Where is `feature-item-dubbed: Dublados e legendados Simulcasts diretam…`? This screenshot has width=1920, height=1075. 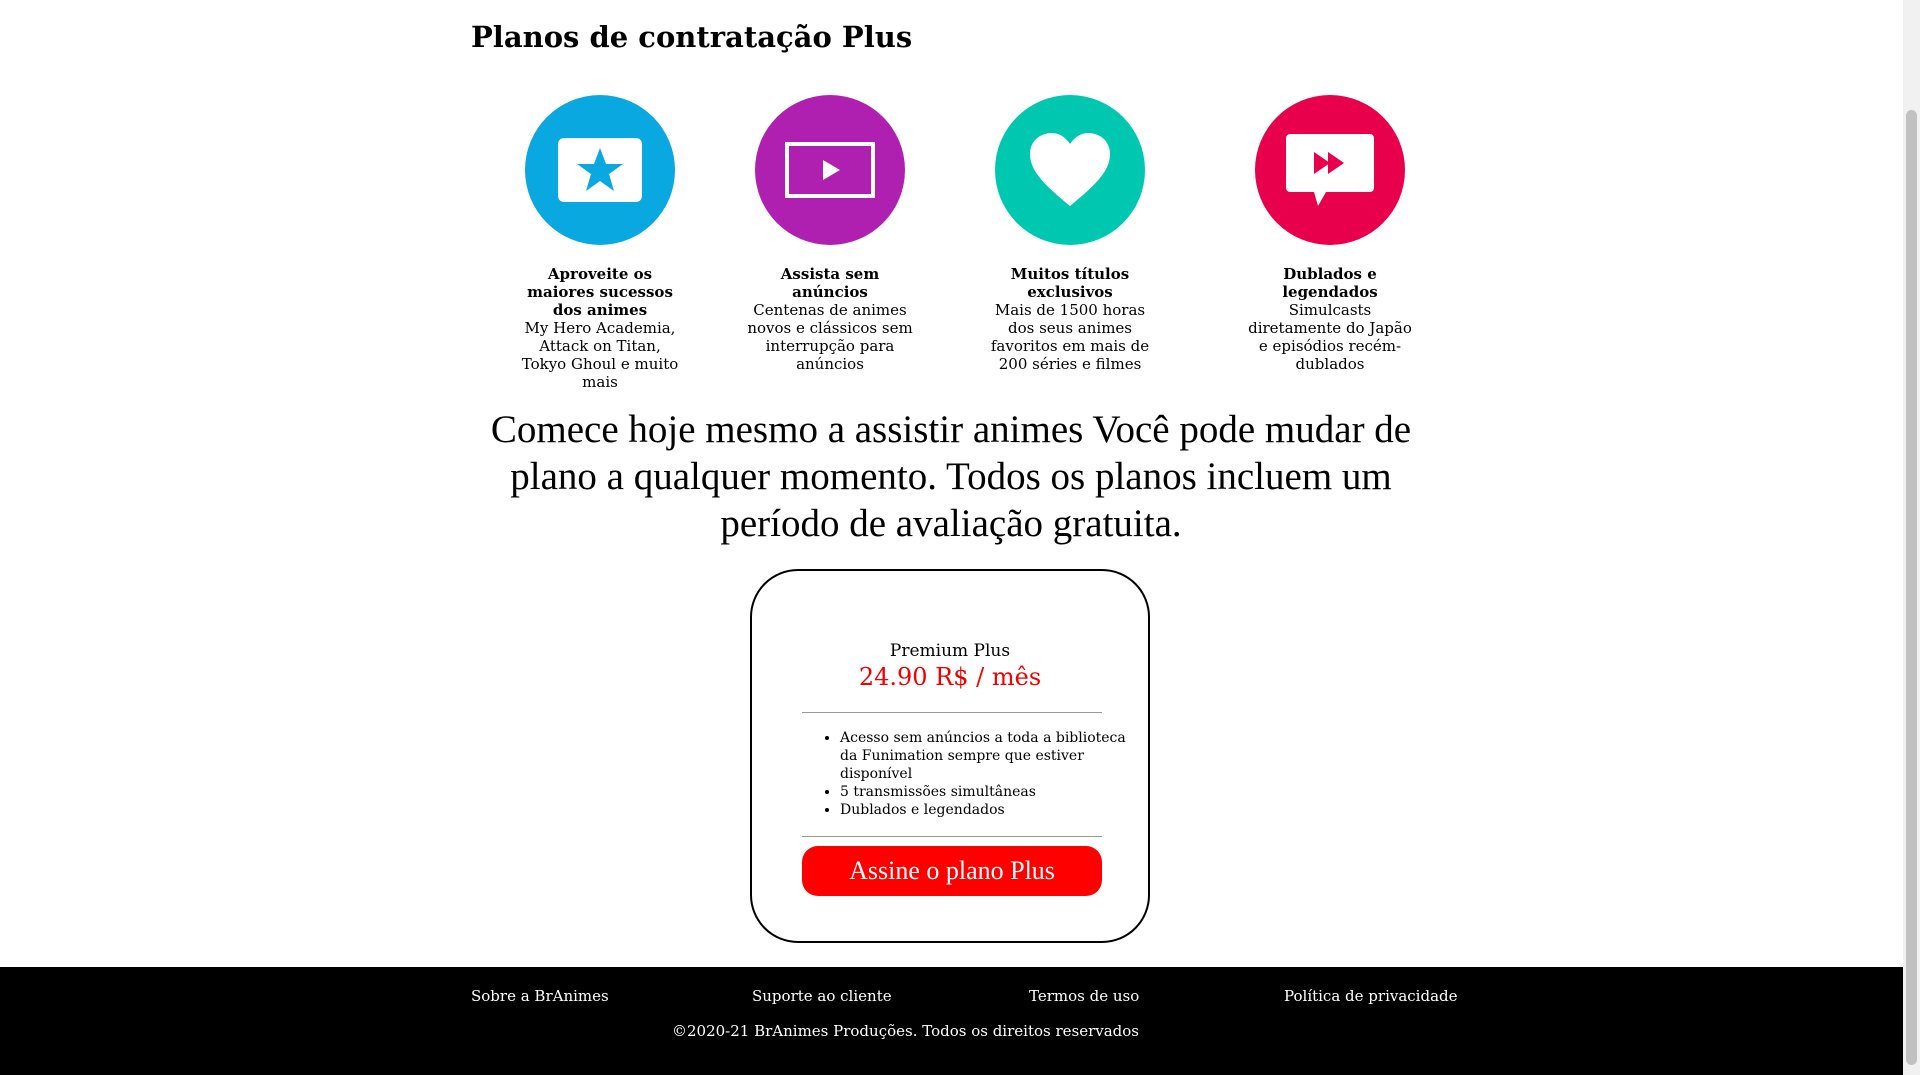
feature-item-dubbed: Dublados e legendados Simulcasts diretam… is located at coordinates (1330, 234).